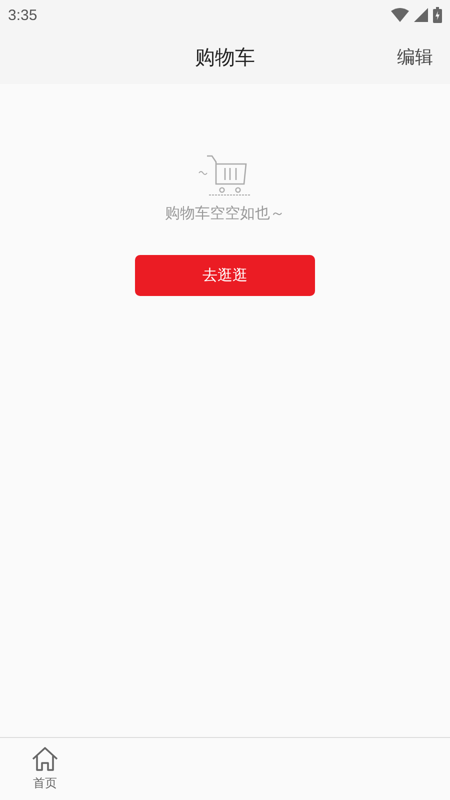 This screenshot has height=800, width=450. Describe the element at coordinates (400, 15) in the screenshot. I see `wifi-icon` at that location.